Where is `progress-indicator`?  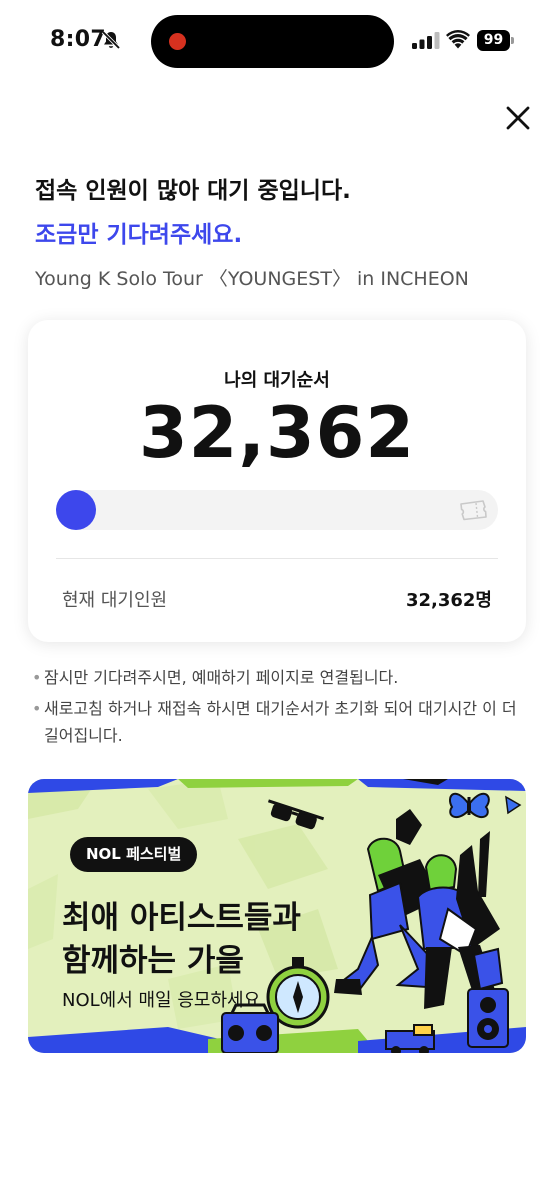 progress-indicator is located at coordinates (76, 510).